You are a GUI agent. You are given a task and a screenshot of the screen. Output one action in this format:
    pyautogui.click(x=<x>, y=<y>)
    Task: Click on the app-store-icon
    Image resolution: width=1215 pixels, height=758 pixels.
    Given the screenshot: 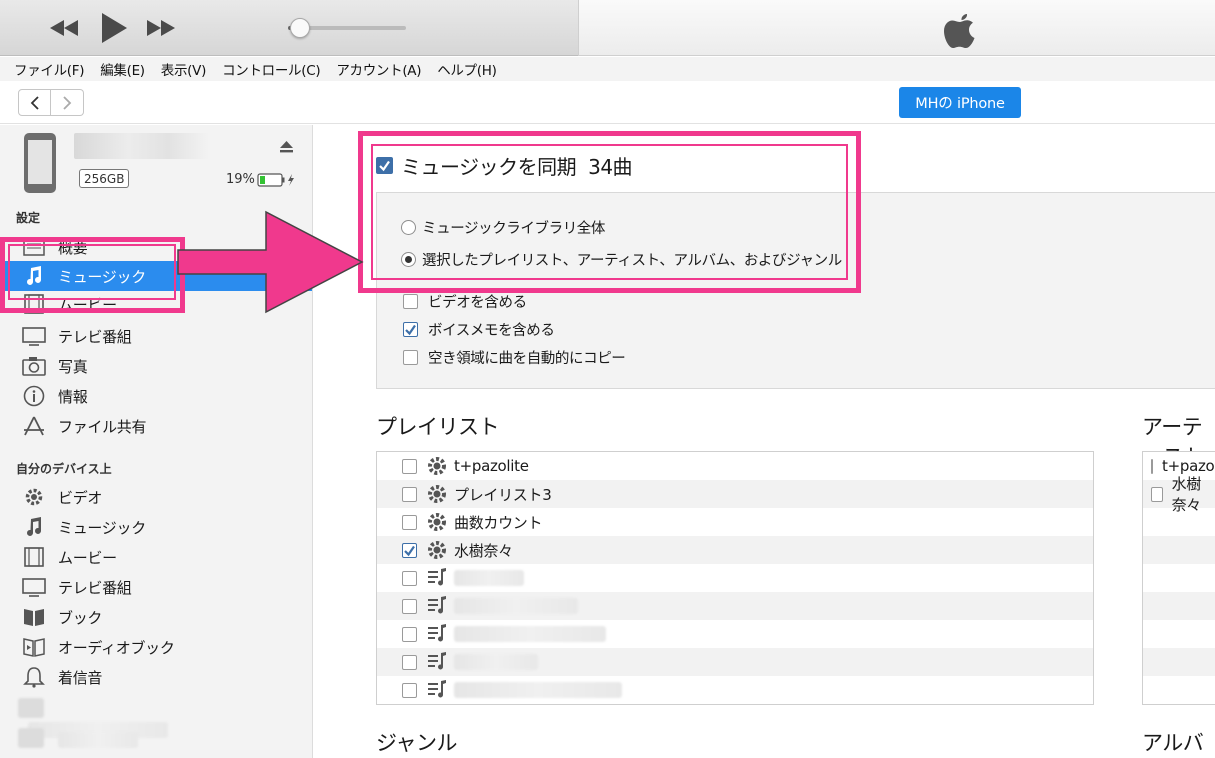 What is the action you would take?
    pyautogui.click(x=34, y=426)
    